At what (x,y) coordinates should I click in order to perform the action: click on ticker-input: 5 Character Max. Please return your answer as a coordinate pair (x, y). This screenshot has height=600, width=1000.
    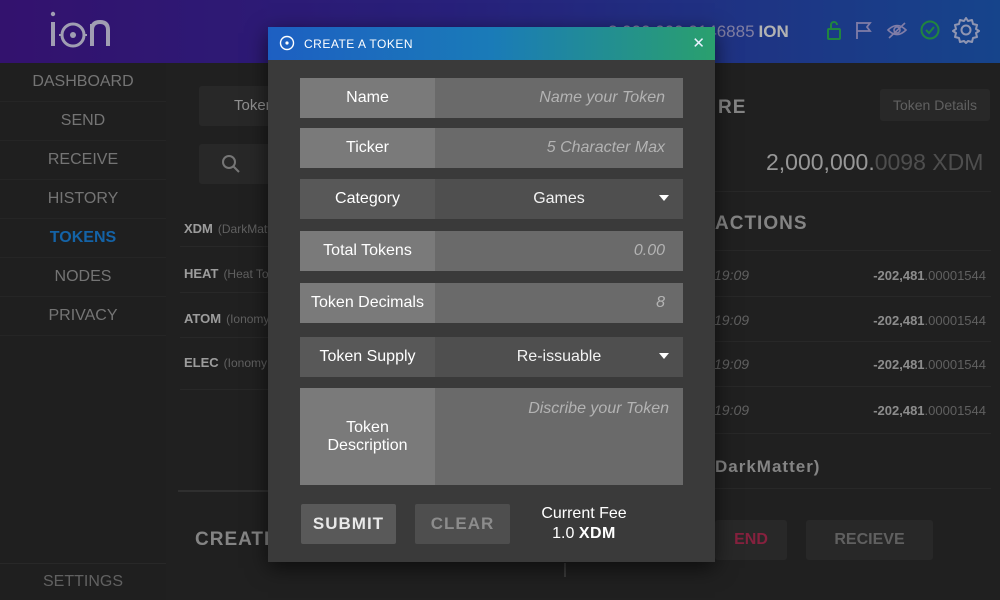
    Looking at the image, I should click on (559, 148).